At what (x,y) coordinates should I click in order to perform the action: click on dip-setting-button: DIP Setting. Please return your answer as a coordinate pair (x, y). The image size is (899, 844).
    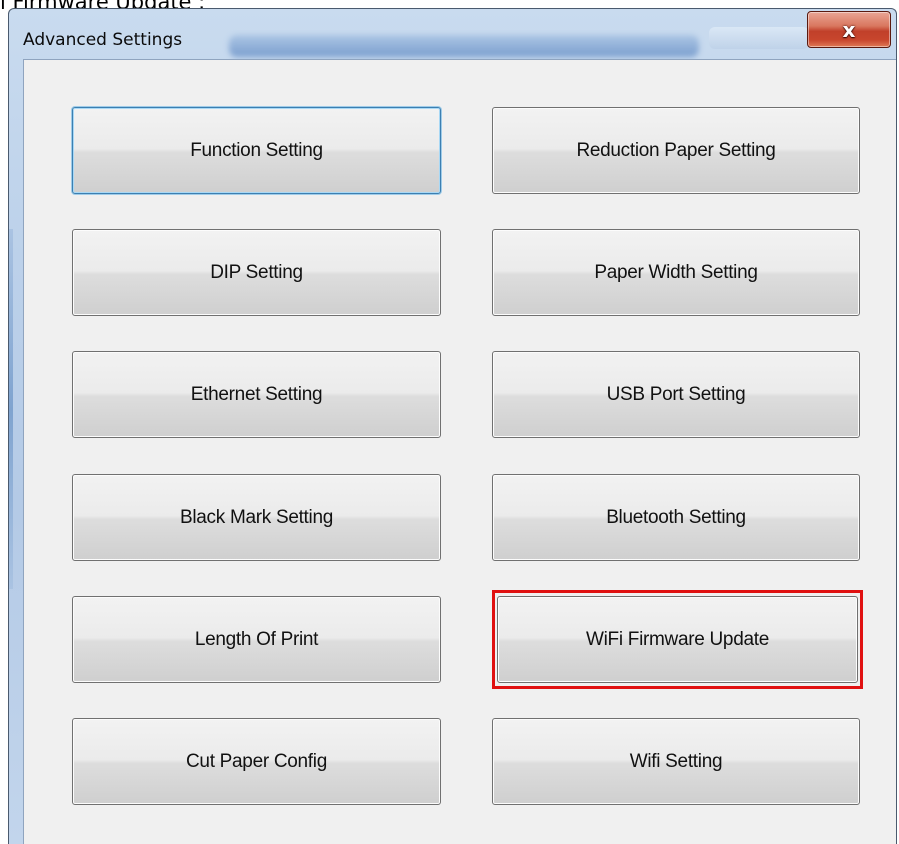
    Looking at the image, I should click on (256, 272).